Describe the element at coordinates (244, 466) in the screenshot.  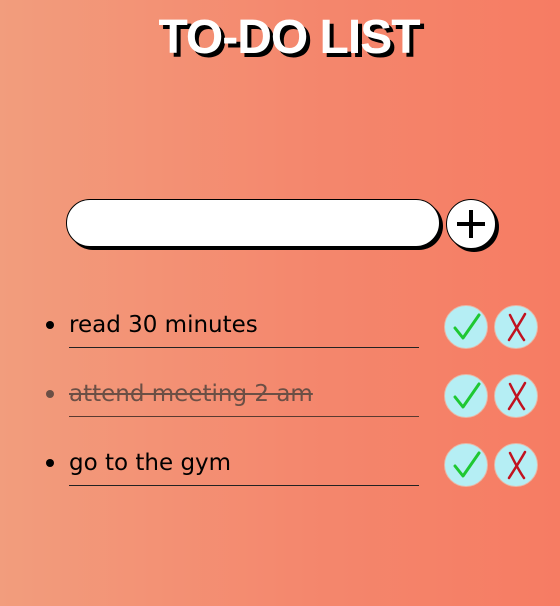
I see `todo-text: go to the gym` at that location.